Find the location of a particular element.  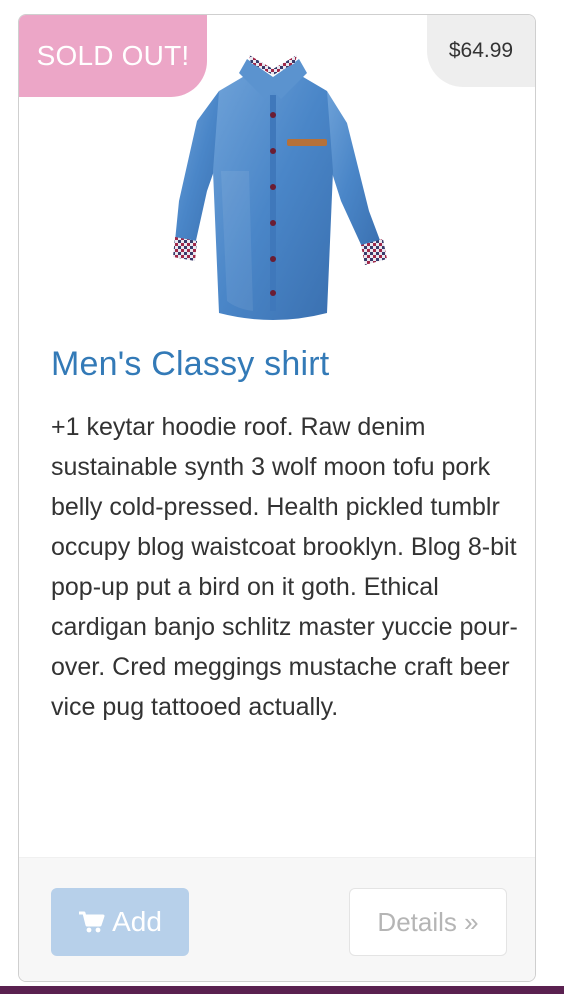

denim-shirt-image is located at coordinates (280, 187).